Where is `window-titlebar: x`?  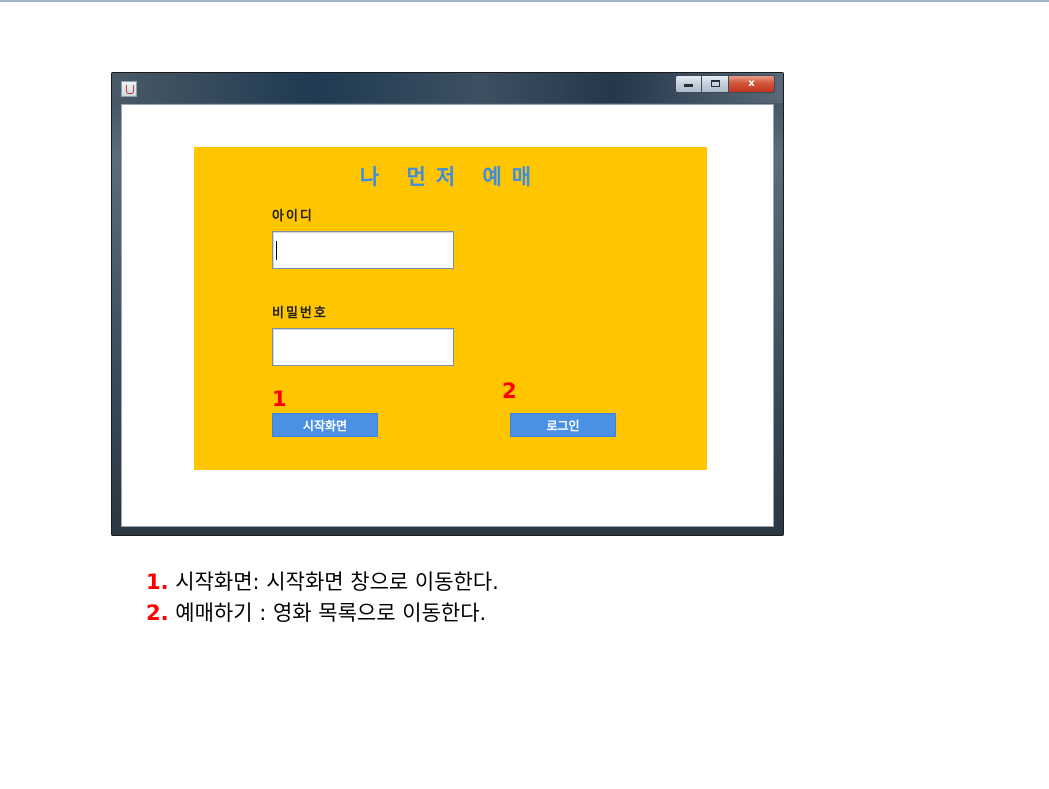 window-titlebar: x is located at coordinates (447, 88).